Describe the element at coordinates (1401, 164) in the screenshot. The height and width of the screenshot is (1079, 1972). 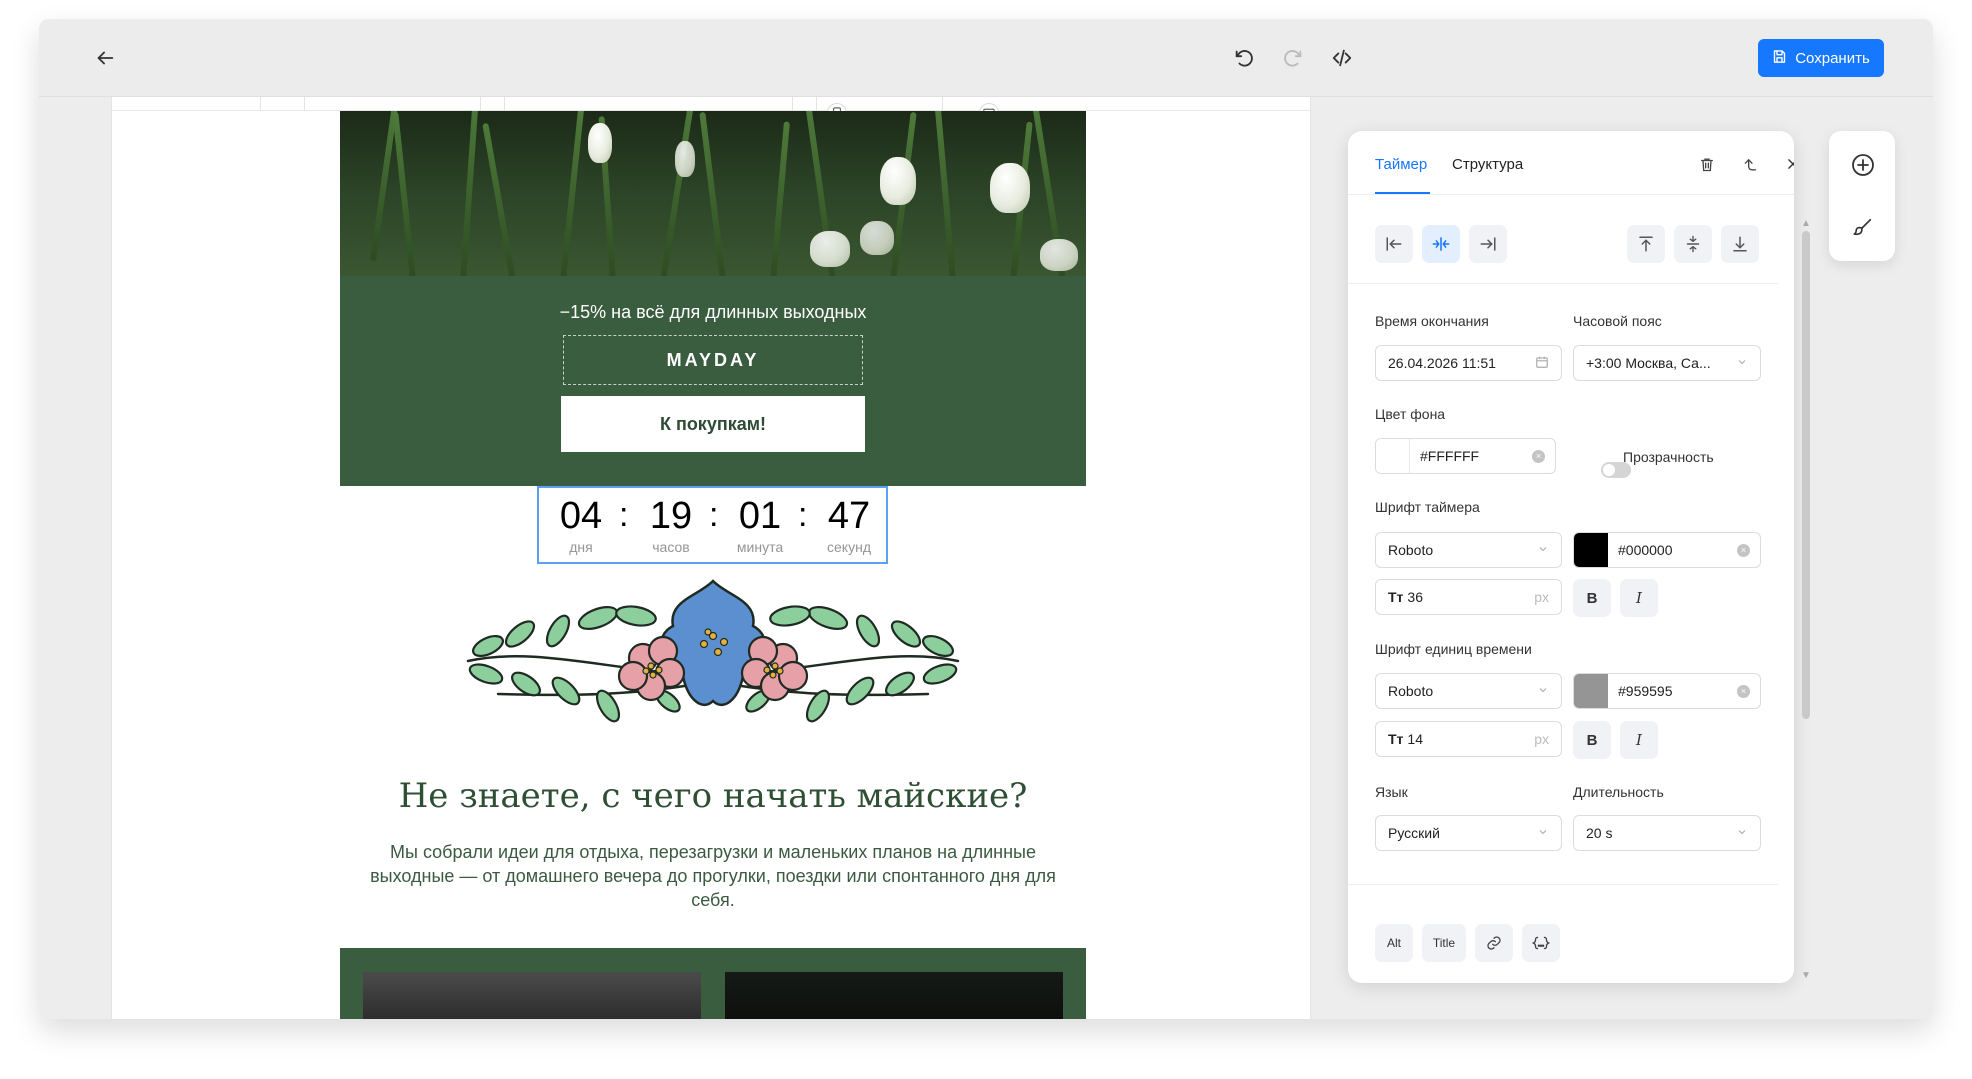
I see `tab-timer: Таймер` at that location.